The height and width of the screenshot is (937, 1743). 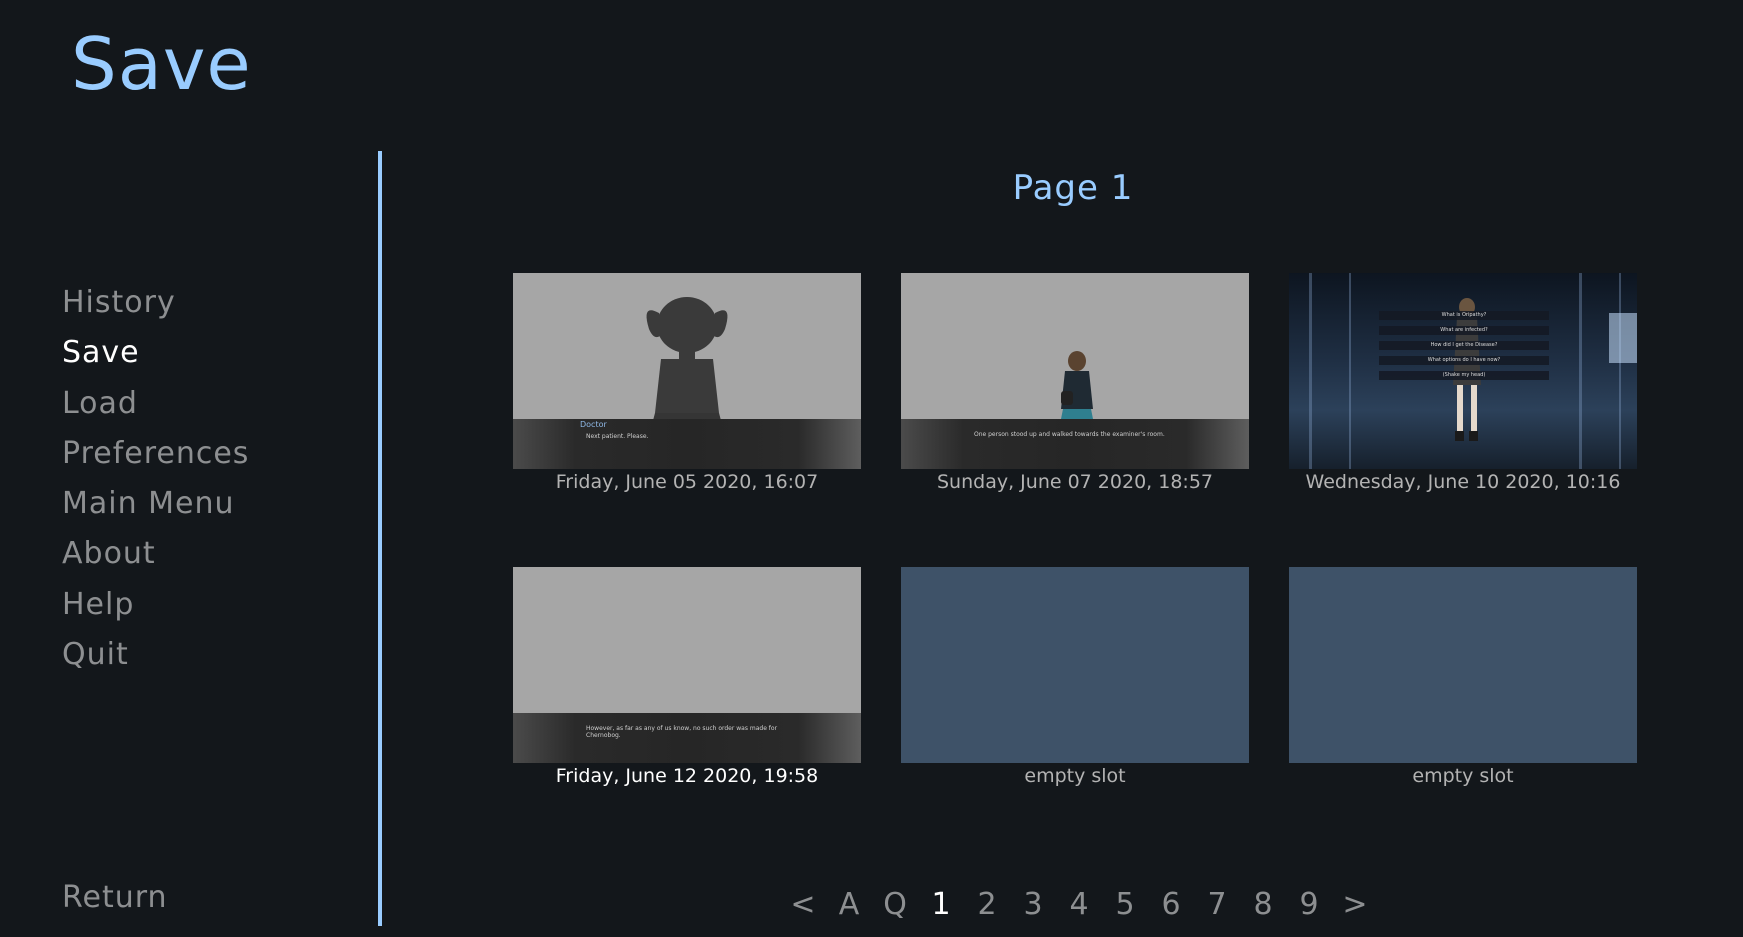 I want to click on page-4-button: 4, so click(x=1079, y=904).